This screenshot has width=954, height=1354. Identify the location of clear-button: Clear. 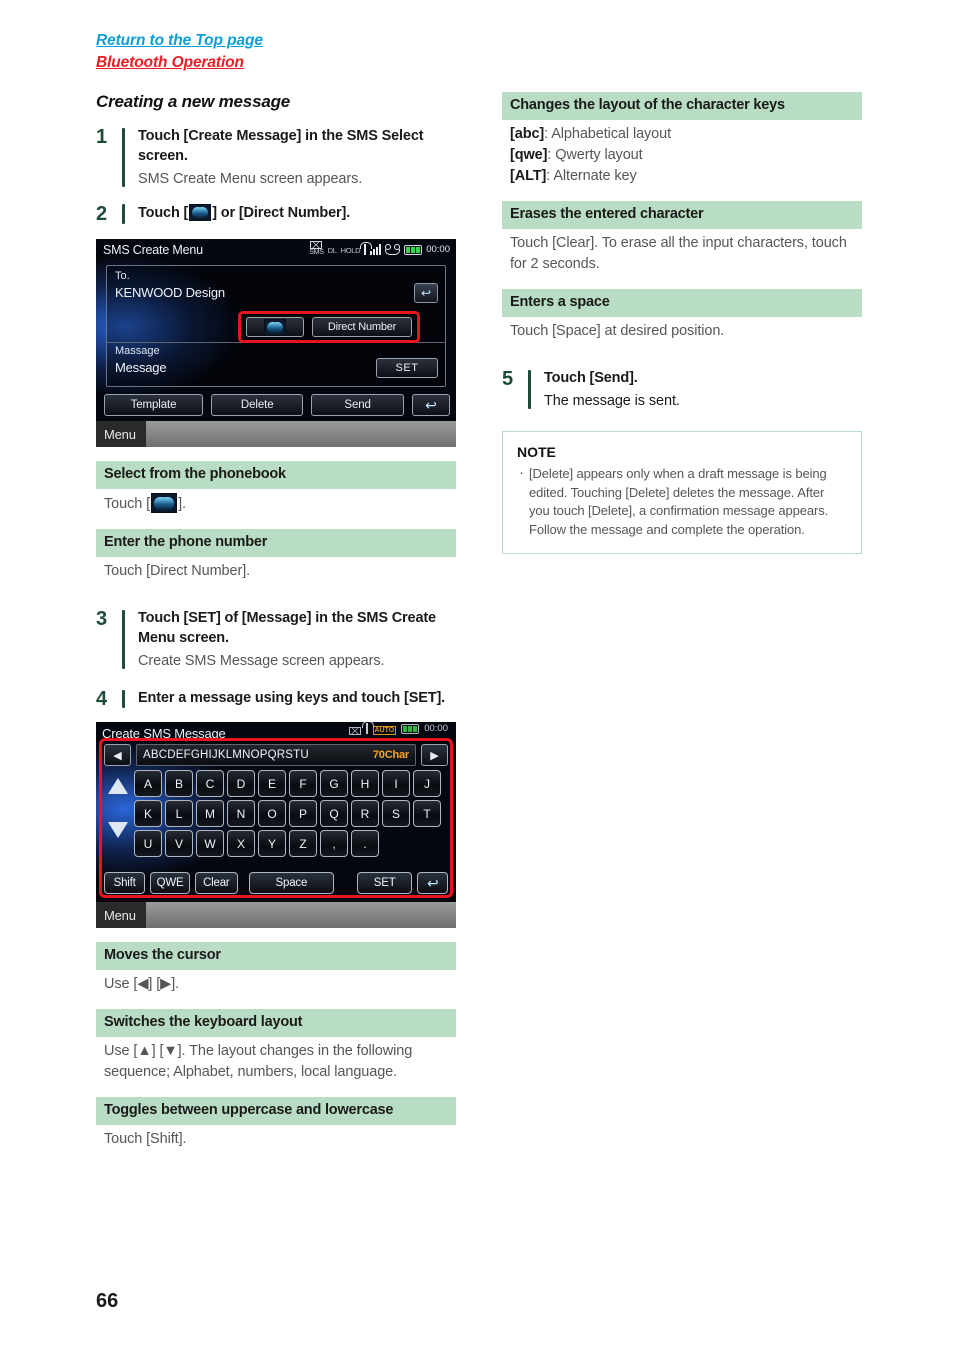
(216, 883).